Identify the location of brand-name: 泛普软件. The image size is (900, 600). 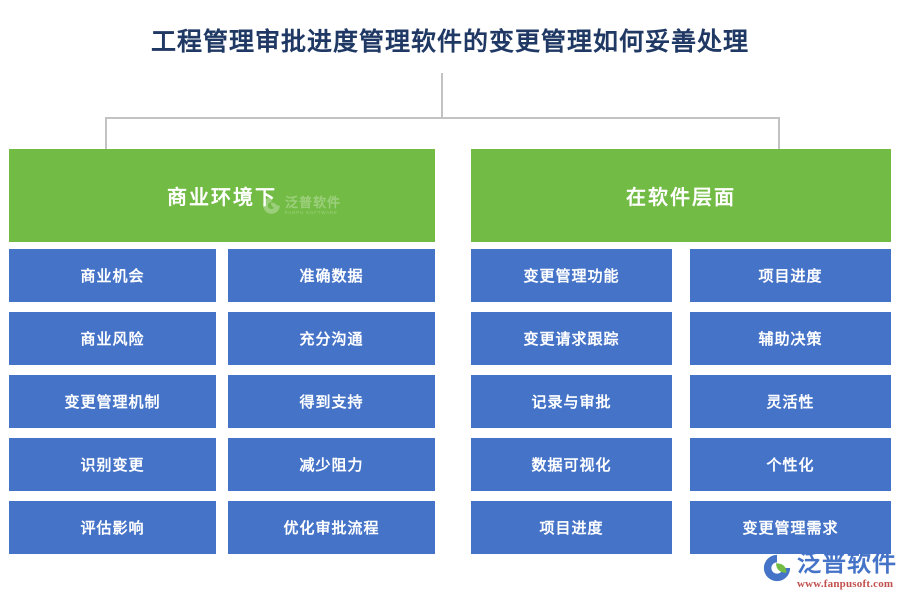
(847, 564).